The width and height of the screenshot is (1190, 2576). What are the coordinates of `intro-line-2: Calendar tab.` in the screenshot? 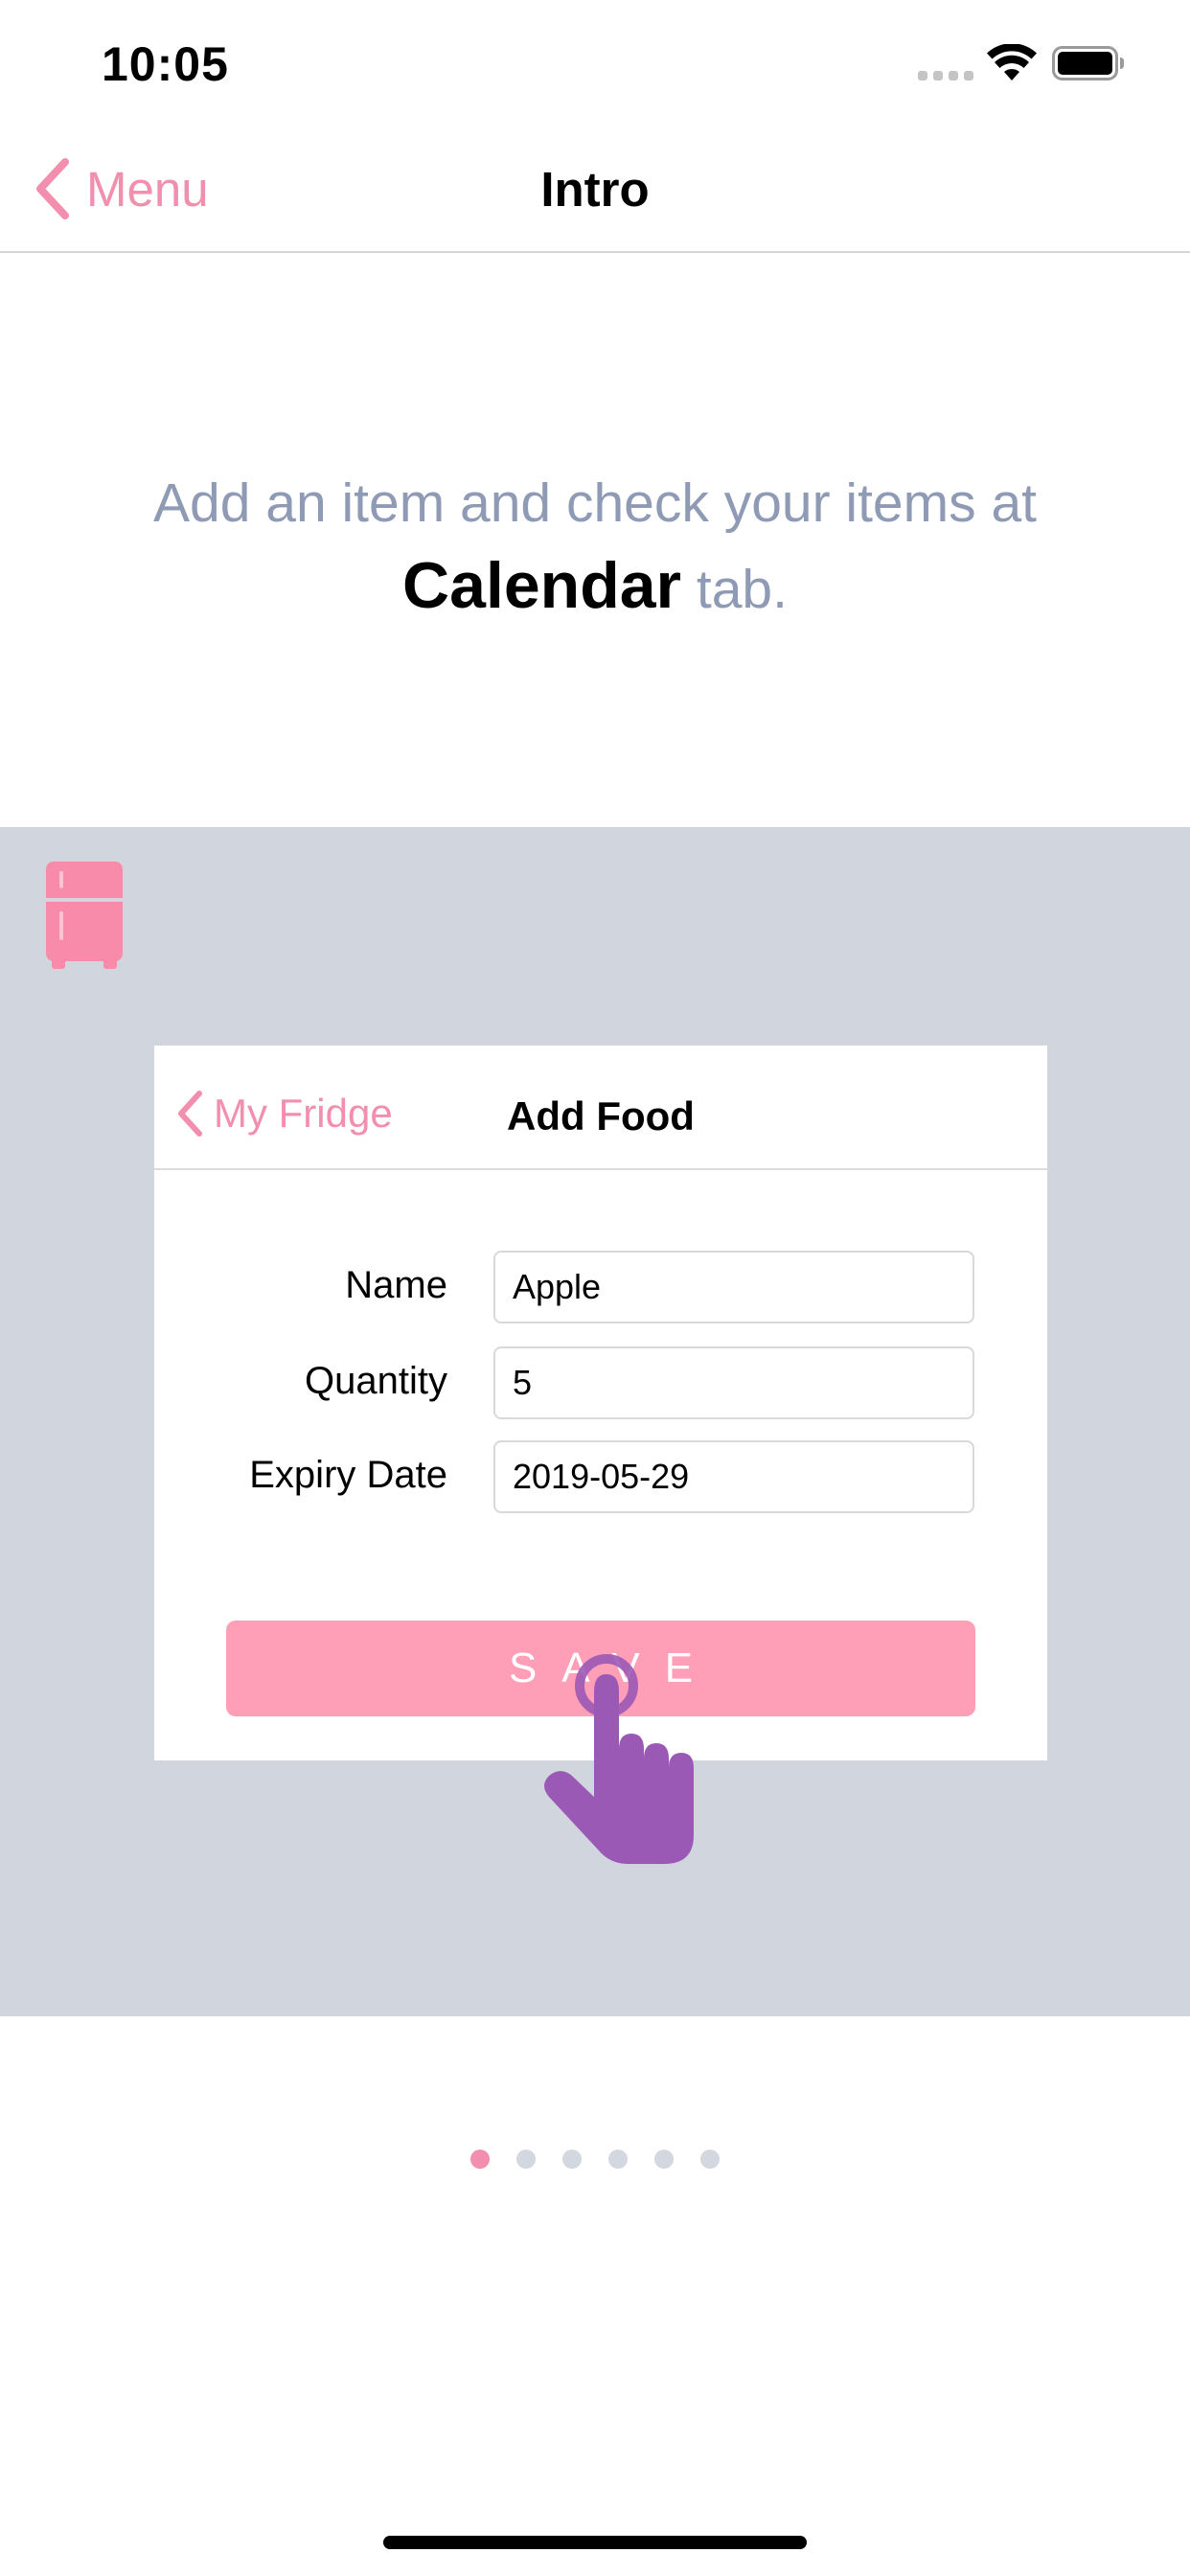 It's located at (595, 587).